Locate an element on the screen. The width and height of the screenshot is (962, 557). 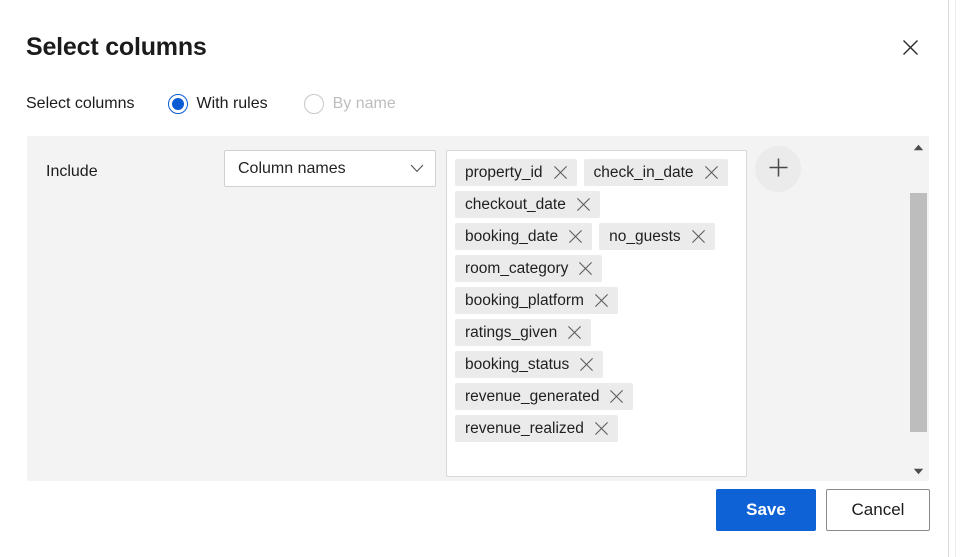
column-tag-label: checkout_date is located at coordinates (515, 204).